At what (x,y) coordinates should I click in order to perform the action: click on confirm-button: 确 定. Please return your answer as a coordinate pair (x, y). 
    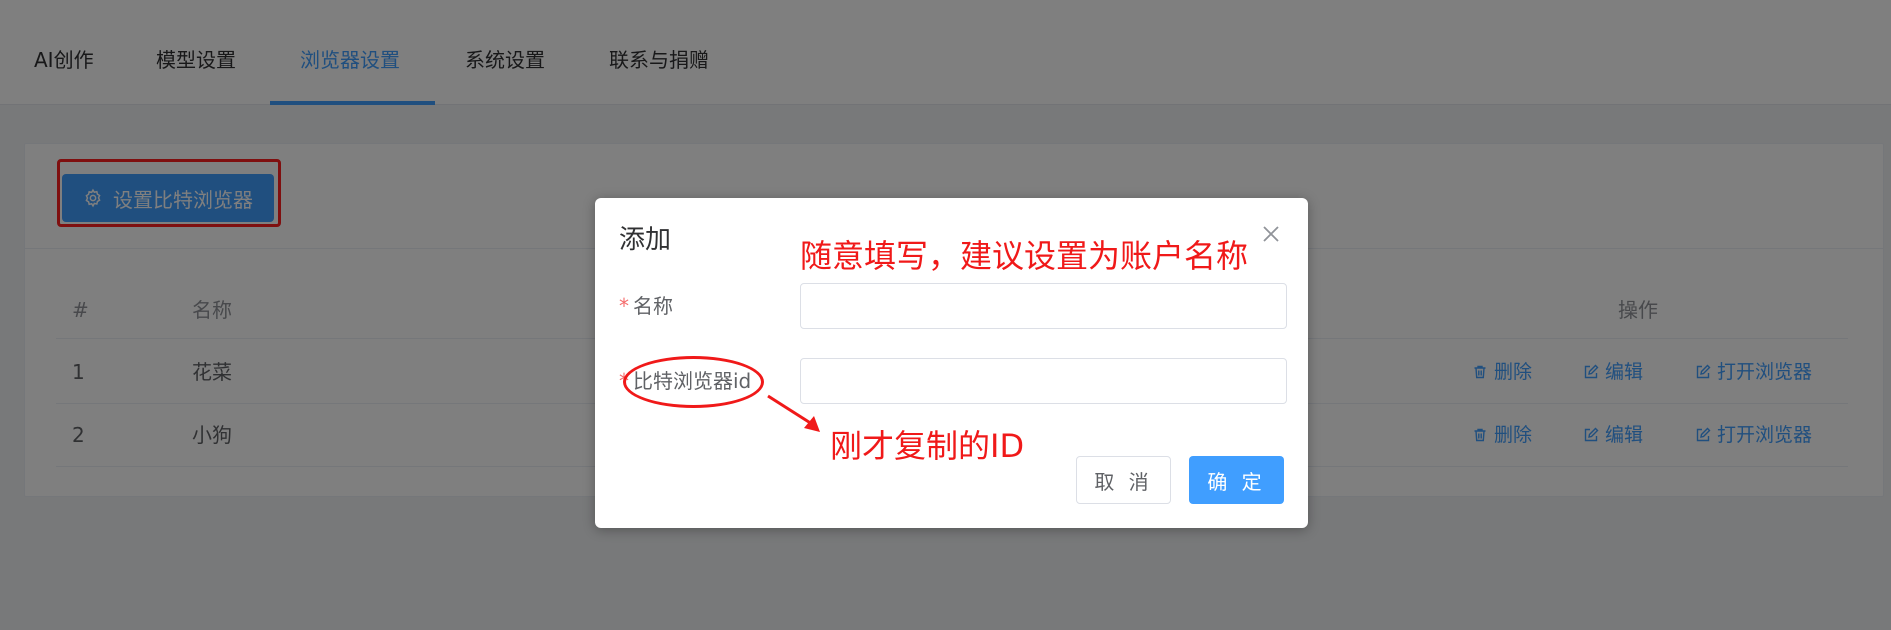
    Looking at the image, I should click on (1236, 480).